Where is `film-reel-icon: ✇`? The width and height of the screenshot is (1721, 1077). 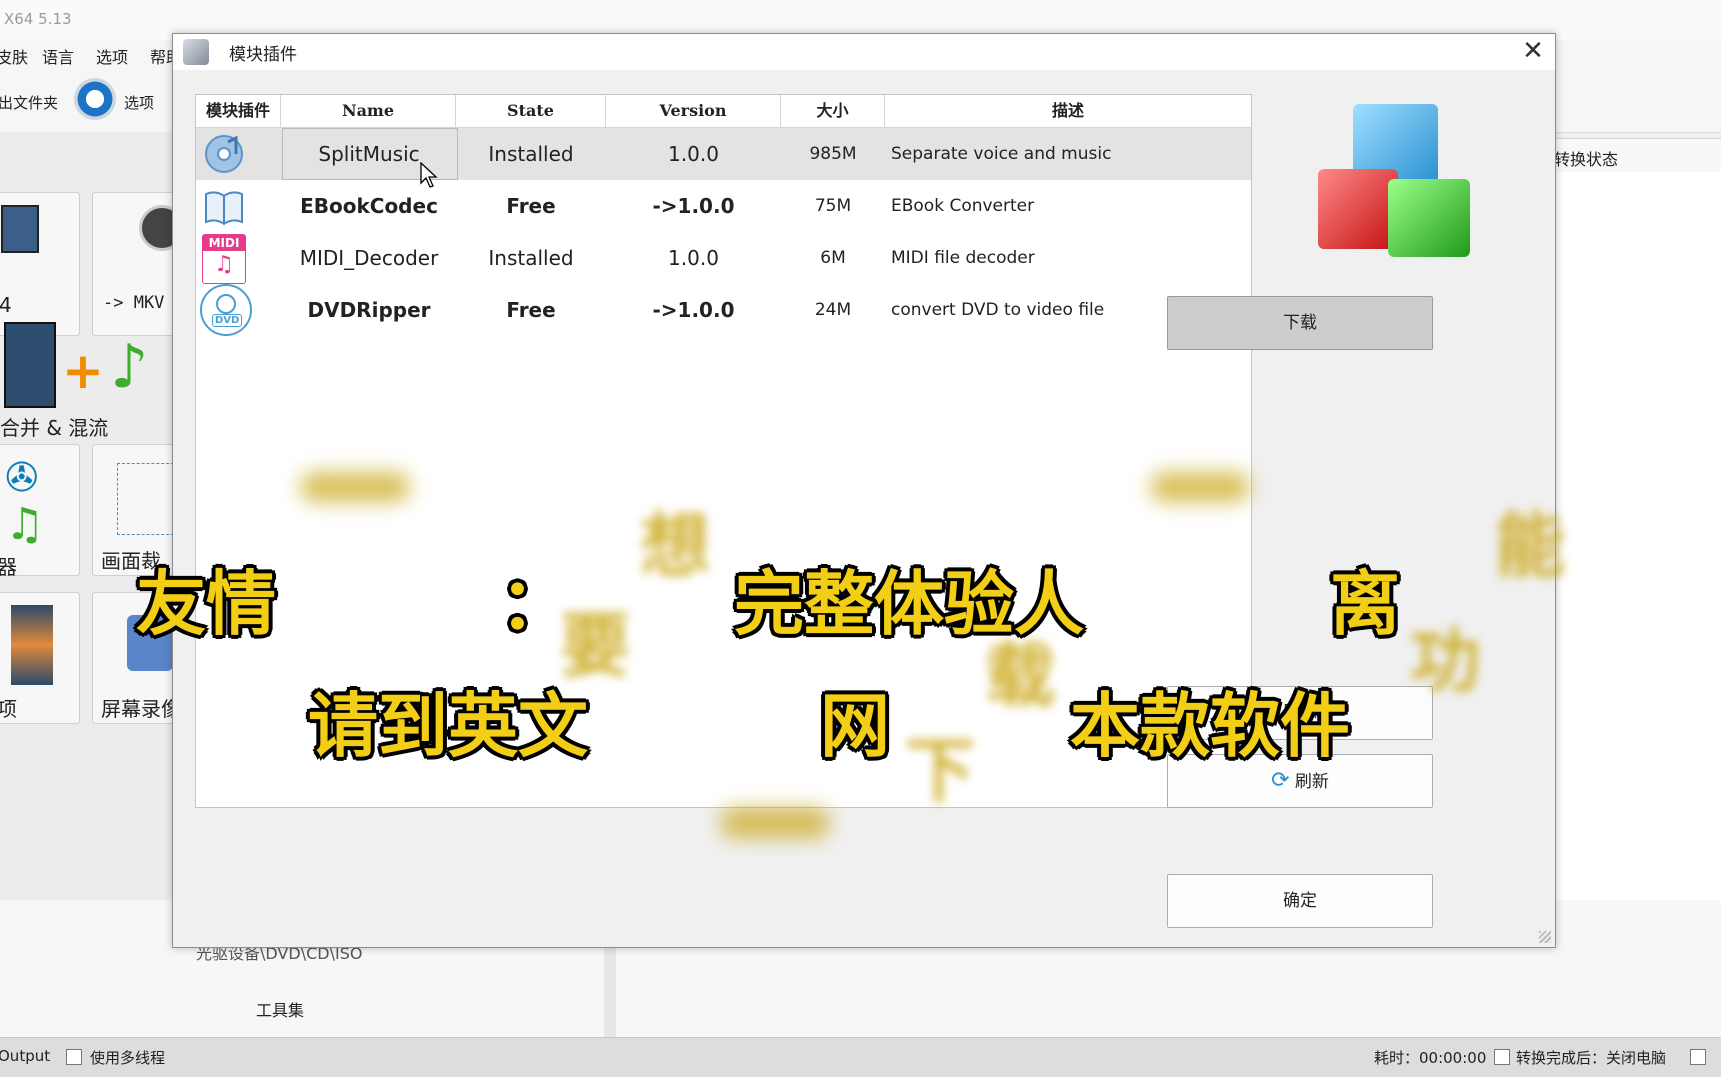 film-reel-icon: ✇ is located at coordinates (22, 478).